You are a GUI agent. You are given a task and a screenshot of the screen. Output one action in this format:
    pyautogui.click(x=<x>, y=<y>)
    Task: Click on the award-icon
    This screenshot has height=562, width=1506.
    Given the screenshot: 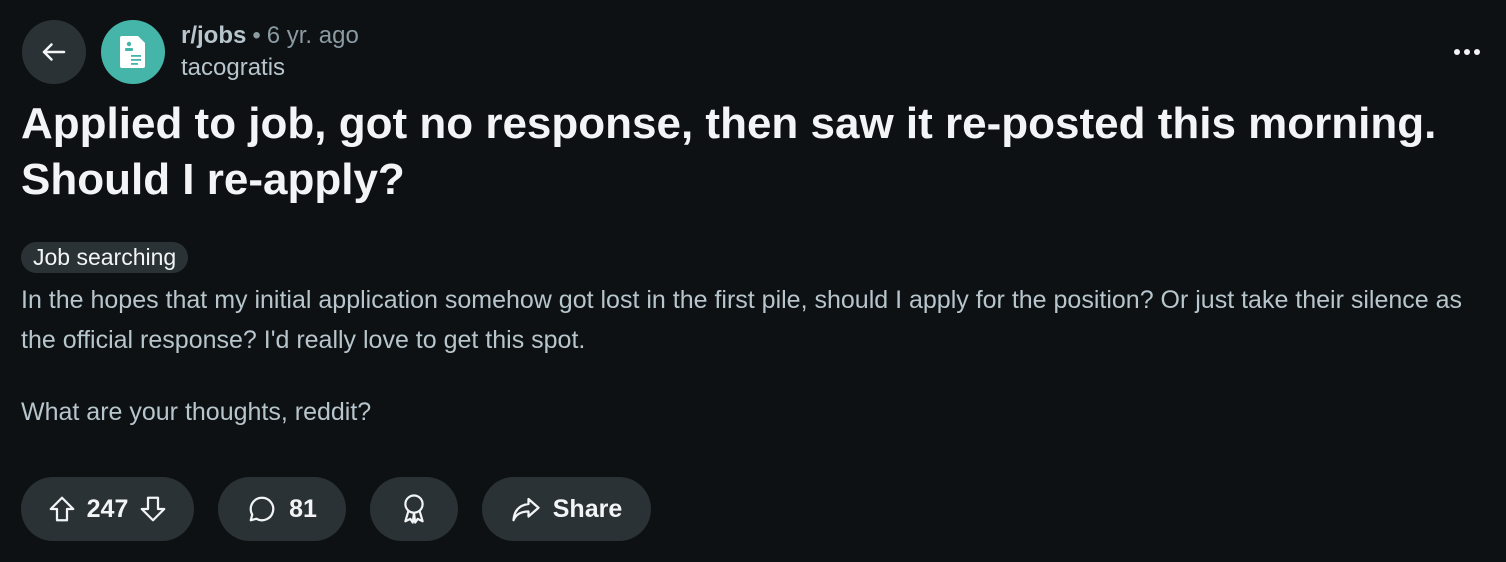 What is the action you would take?
    pyautogui.click(x=414, y=509)
    